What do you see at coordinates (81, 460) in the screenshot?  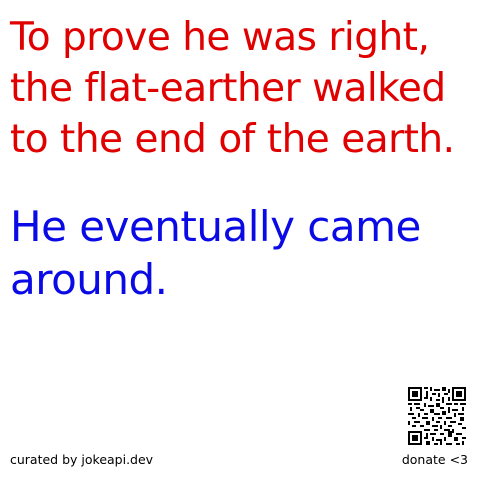 I see `curated-by-credit: curated by jokeapi.dev` at bounding box center [81, 460].